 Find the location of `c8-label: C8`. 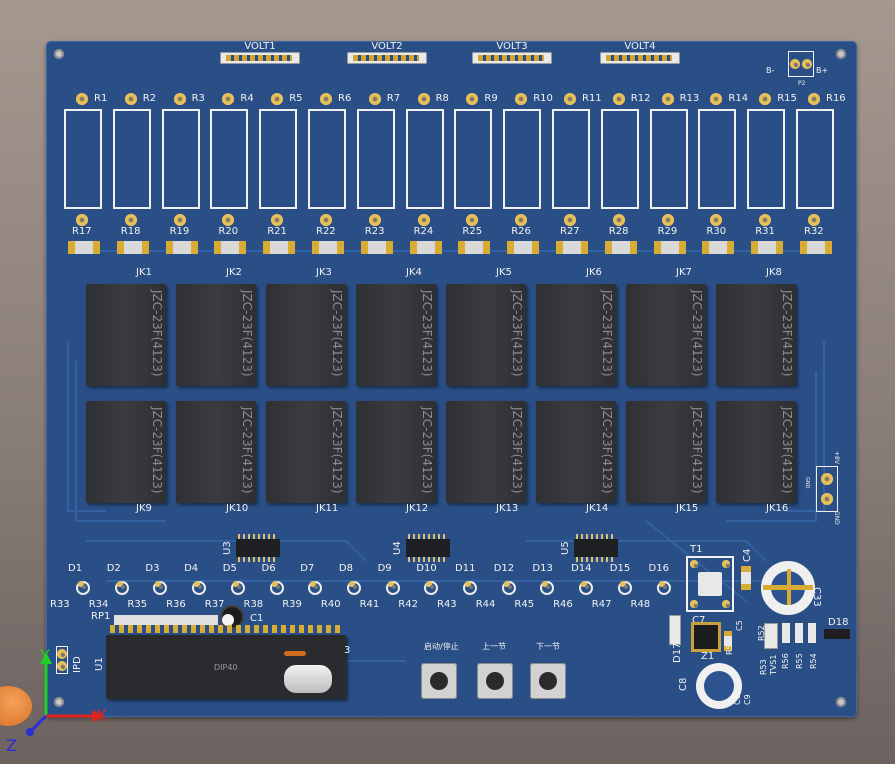

c8-label: C8 is located at coordinates (683, 684).